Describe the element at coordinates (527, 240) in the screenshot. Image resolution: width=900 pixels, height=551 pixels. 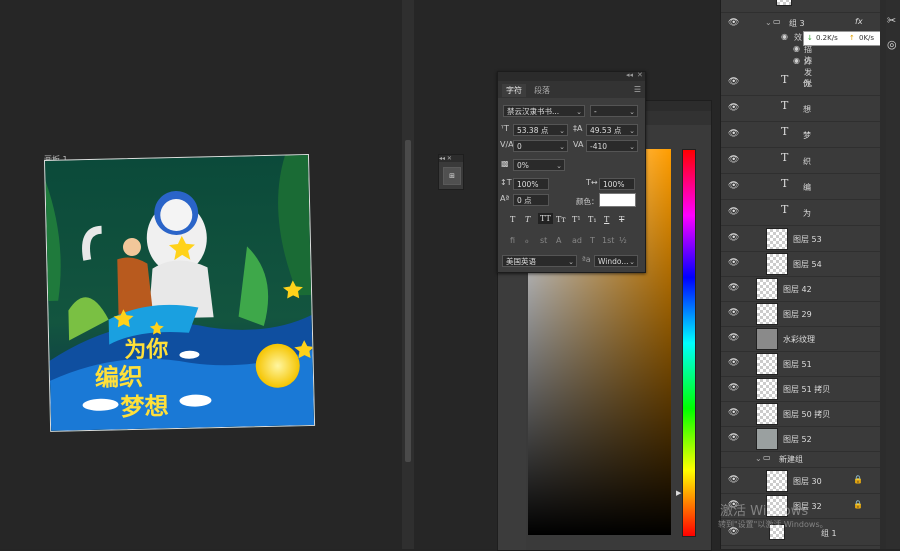
I see `contextual-alternates-button: ℴ` at that location.